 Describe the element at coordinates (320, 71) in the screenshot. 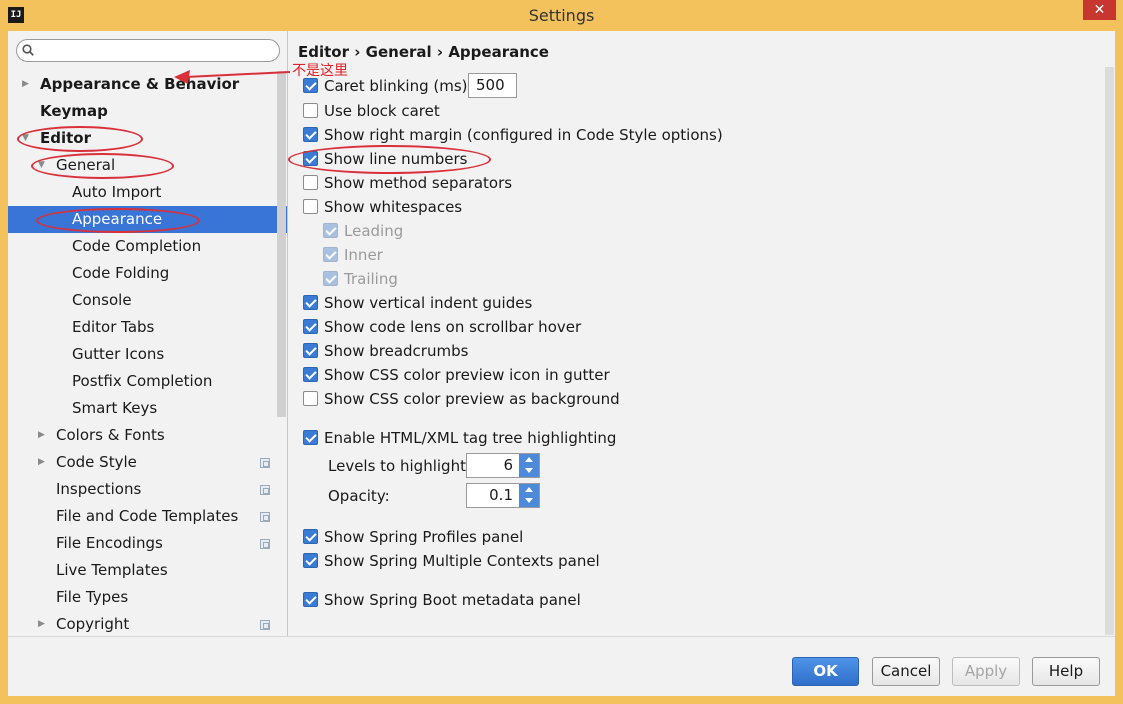

I see `annotation-note: 不是这里` at that location.